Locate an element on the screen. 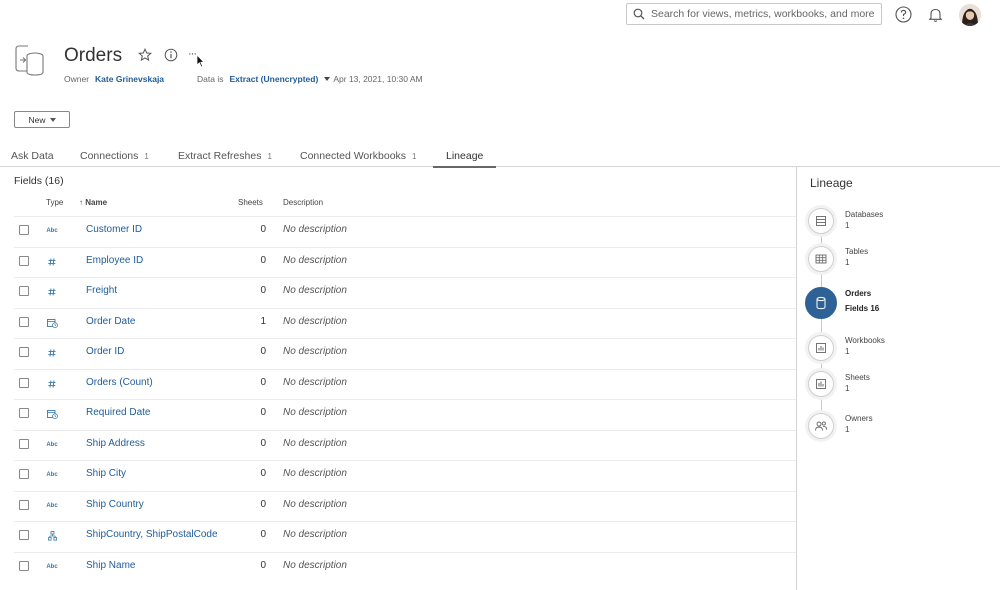 The height and width of the screenshot is (590, 1000). search-input is located at coordinates (763, 14).